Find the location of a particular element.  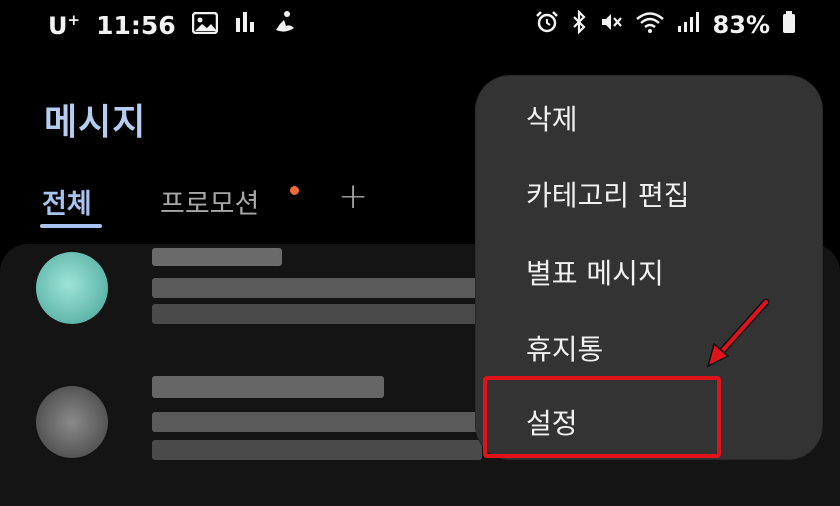

settings-highlight-box is located at coordinates (602, 417).